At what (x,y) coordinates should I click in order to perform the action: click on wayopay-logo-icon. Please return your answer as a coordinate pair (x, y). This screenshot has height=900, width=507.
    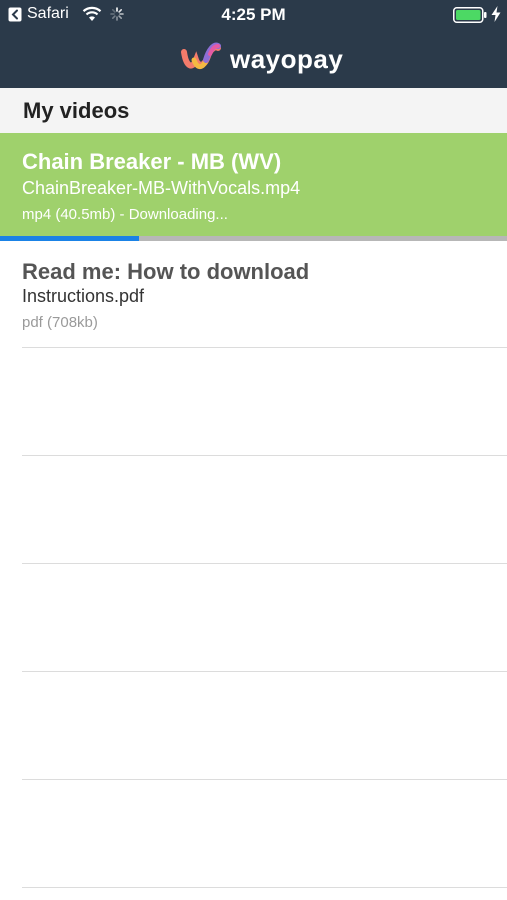
    Looking at the image, I should click on (201, 56).